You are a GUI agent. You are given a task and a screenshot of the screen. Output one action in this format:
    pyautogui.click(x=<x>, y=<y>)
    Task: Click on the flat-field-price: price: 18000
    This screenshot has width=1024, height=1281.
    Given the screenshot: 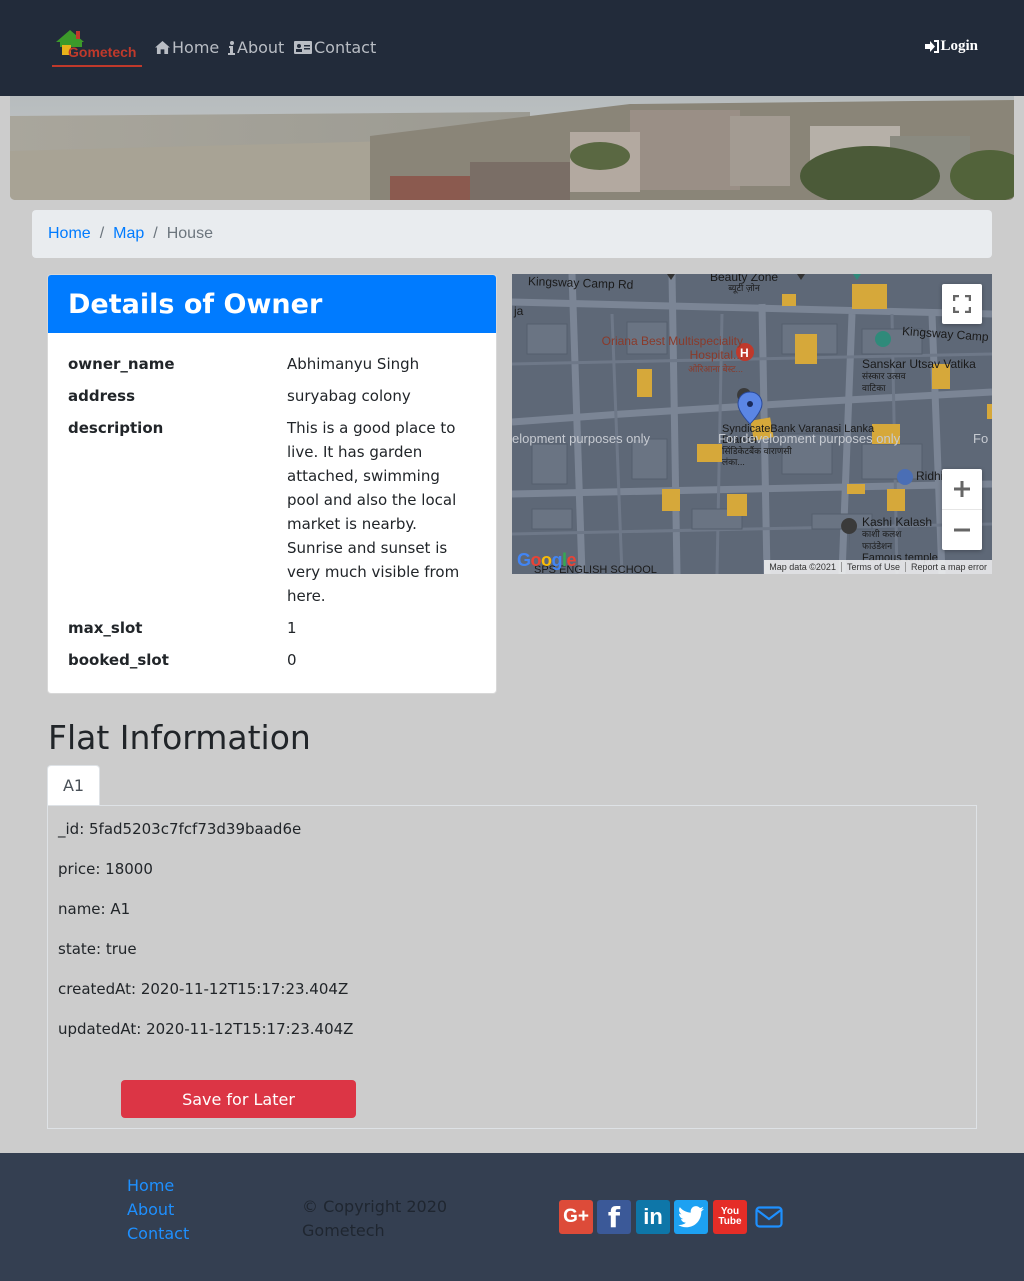 What is the action you would take?
    pyautogui.click(x=105, y=869)
    